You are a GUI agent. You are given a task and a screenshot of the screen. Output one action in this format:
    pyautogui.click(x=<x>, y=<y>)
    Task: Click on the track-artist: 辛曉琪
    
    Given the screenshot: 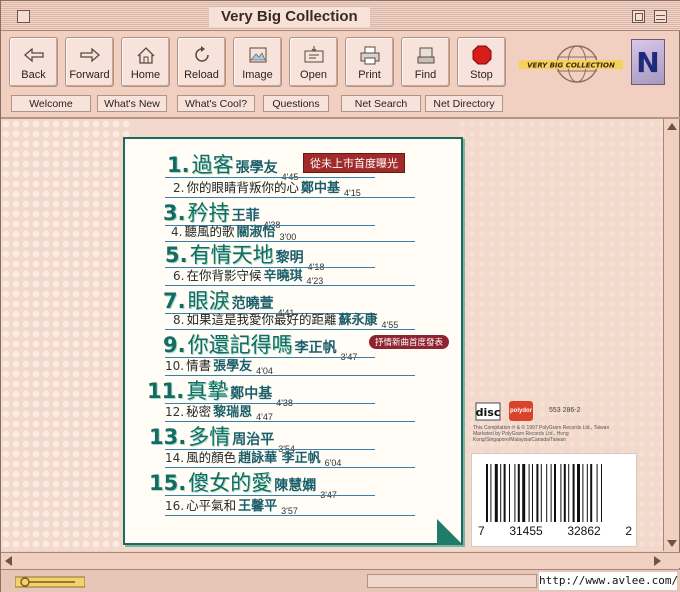 What is the action you would take?
    pyautogui.click(x=283, y=276)
    